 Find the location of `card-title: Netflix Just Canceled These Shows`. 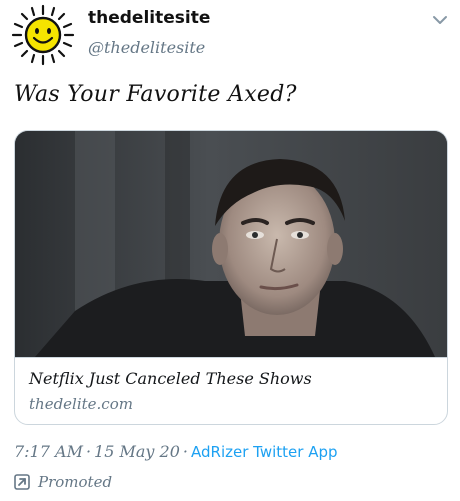

card-title: Netflix Just Canceled These Shows is located at coordinates (170, 378).